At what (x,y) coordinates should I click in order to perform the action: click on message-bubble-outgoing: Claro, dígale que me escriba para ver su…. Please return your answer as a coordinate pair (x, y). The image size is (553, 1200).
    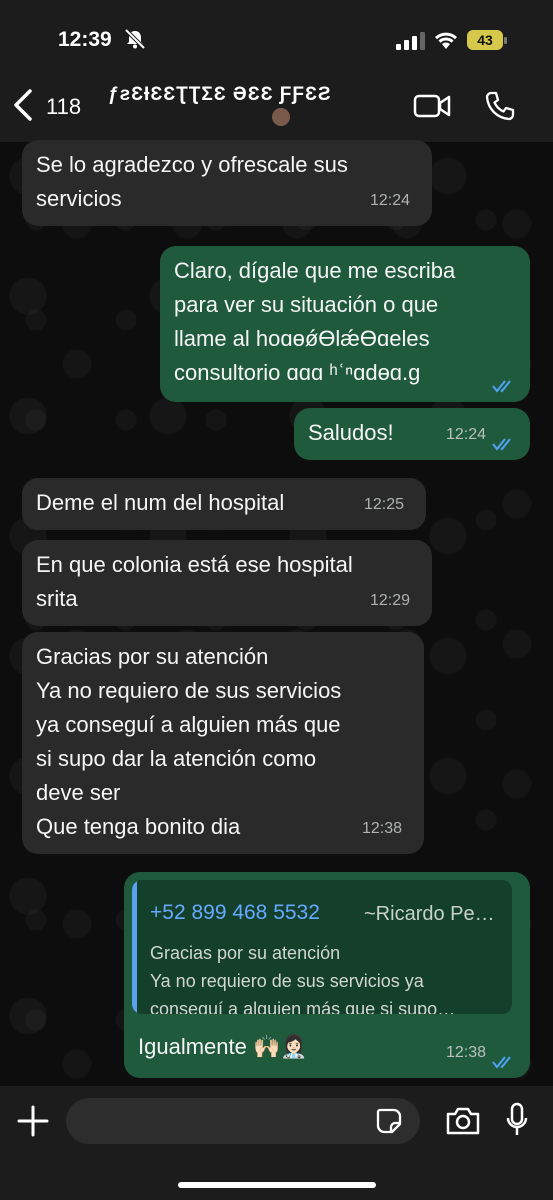
    Looking at the image, I should click on (345, 324).